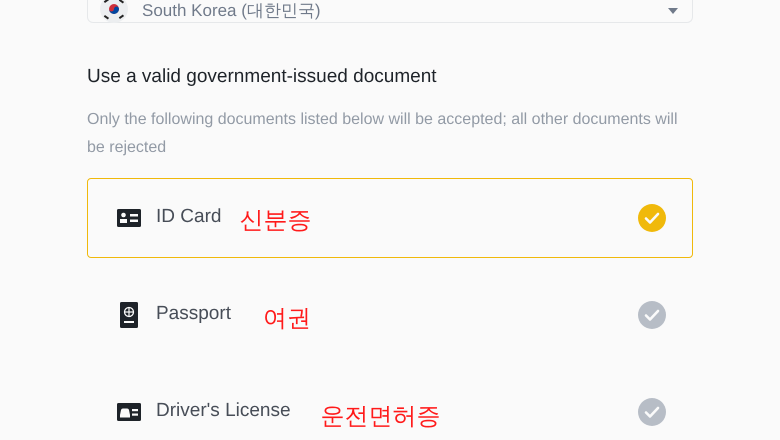  Describe the element at coordinates (262, 77) in the screenshot. I see `section-heading: Use a valid government-issued document` at that location.